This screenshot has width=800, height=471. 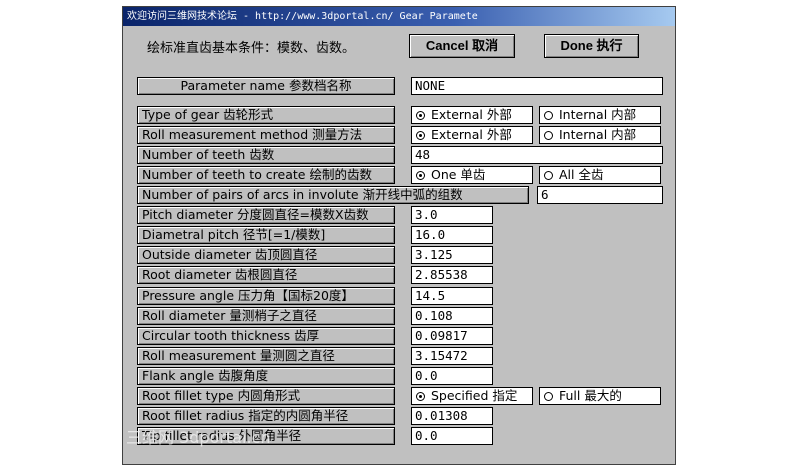 I want to click on type-internal-radio: Internal 内部, so click(x=600, y=115).